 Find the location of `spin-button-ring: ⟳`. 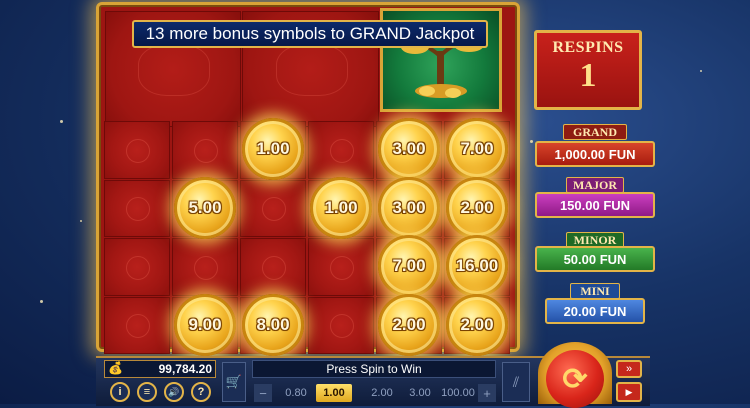

spin-button-ring: ⟳ is located at coordinates (575, 375).